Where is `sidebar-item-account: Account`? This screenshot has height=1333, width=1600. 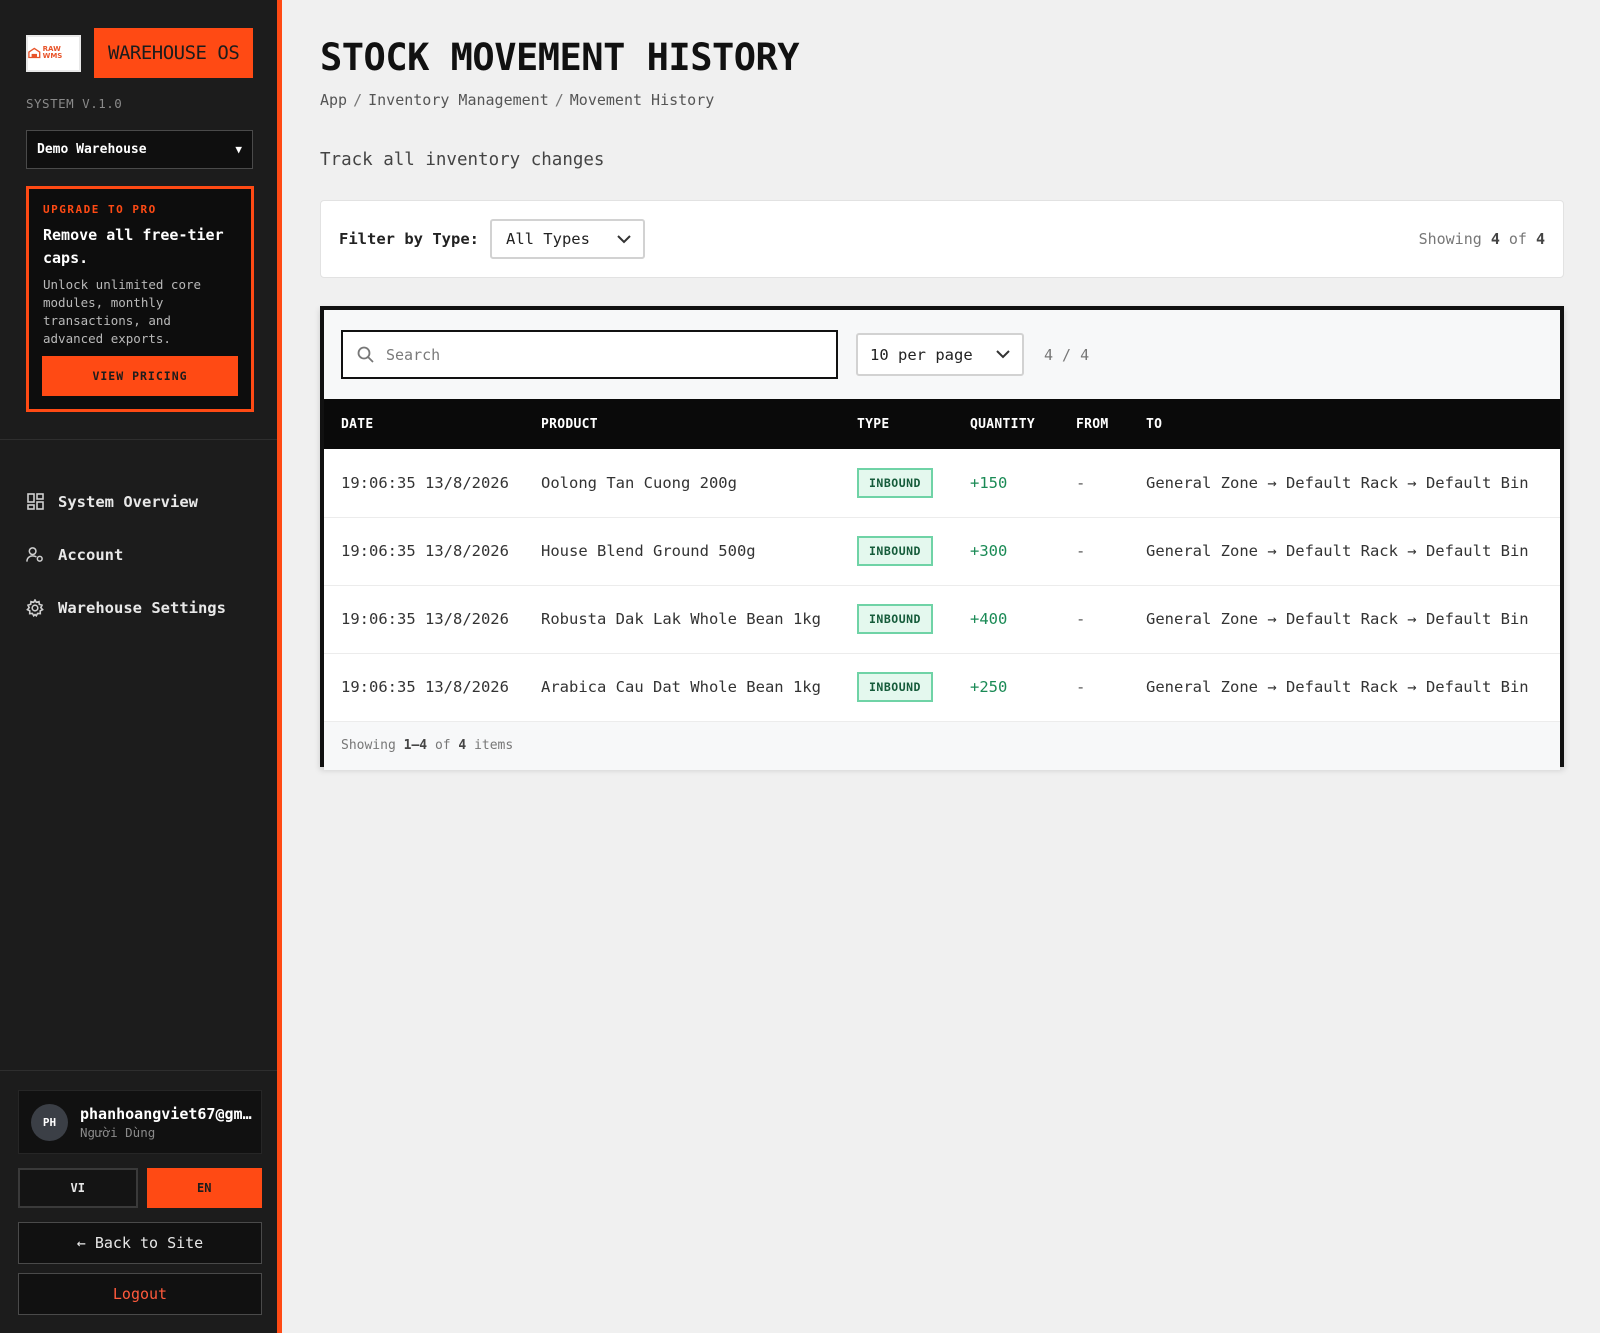 sidebar-item-account: Account is located at coordinates (126, 554).